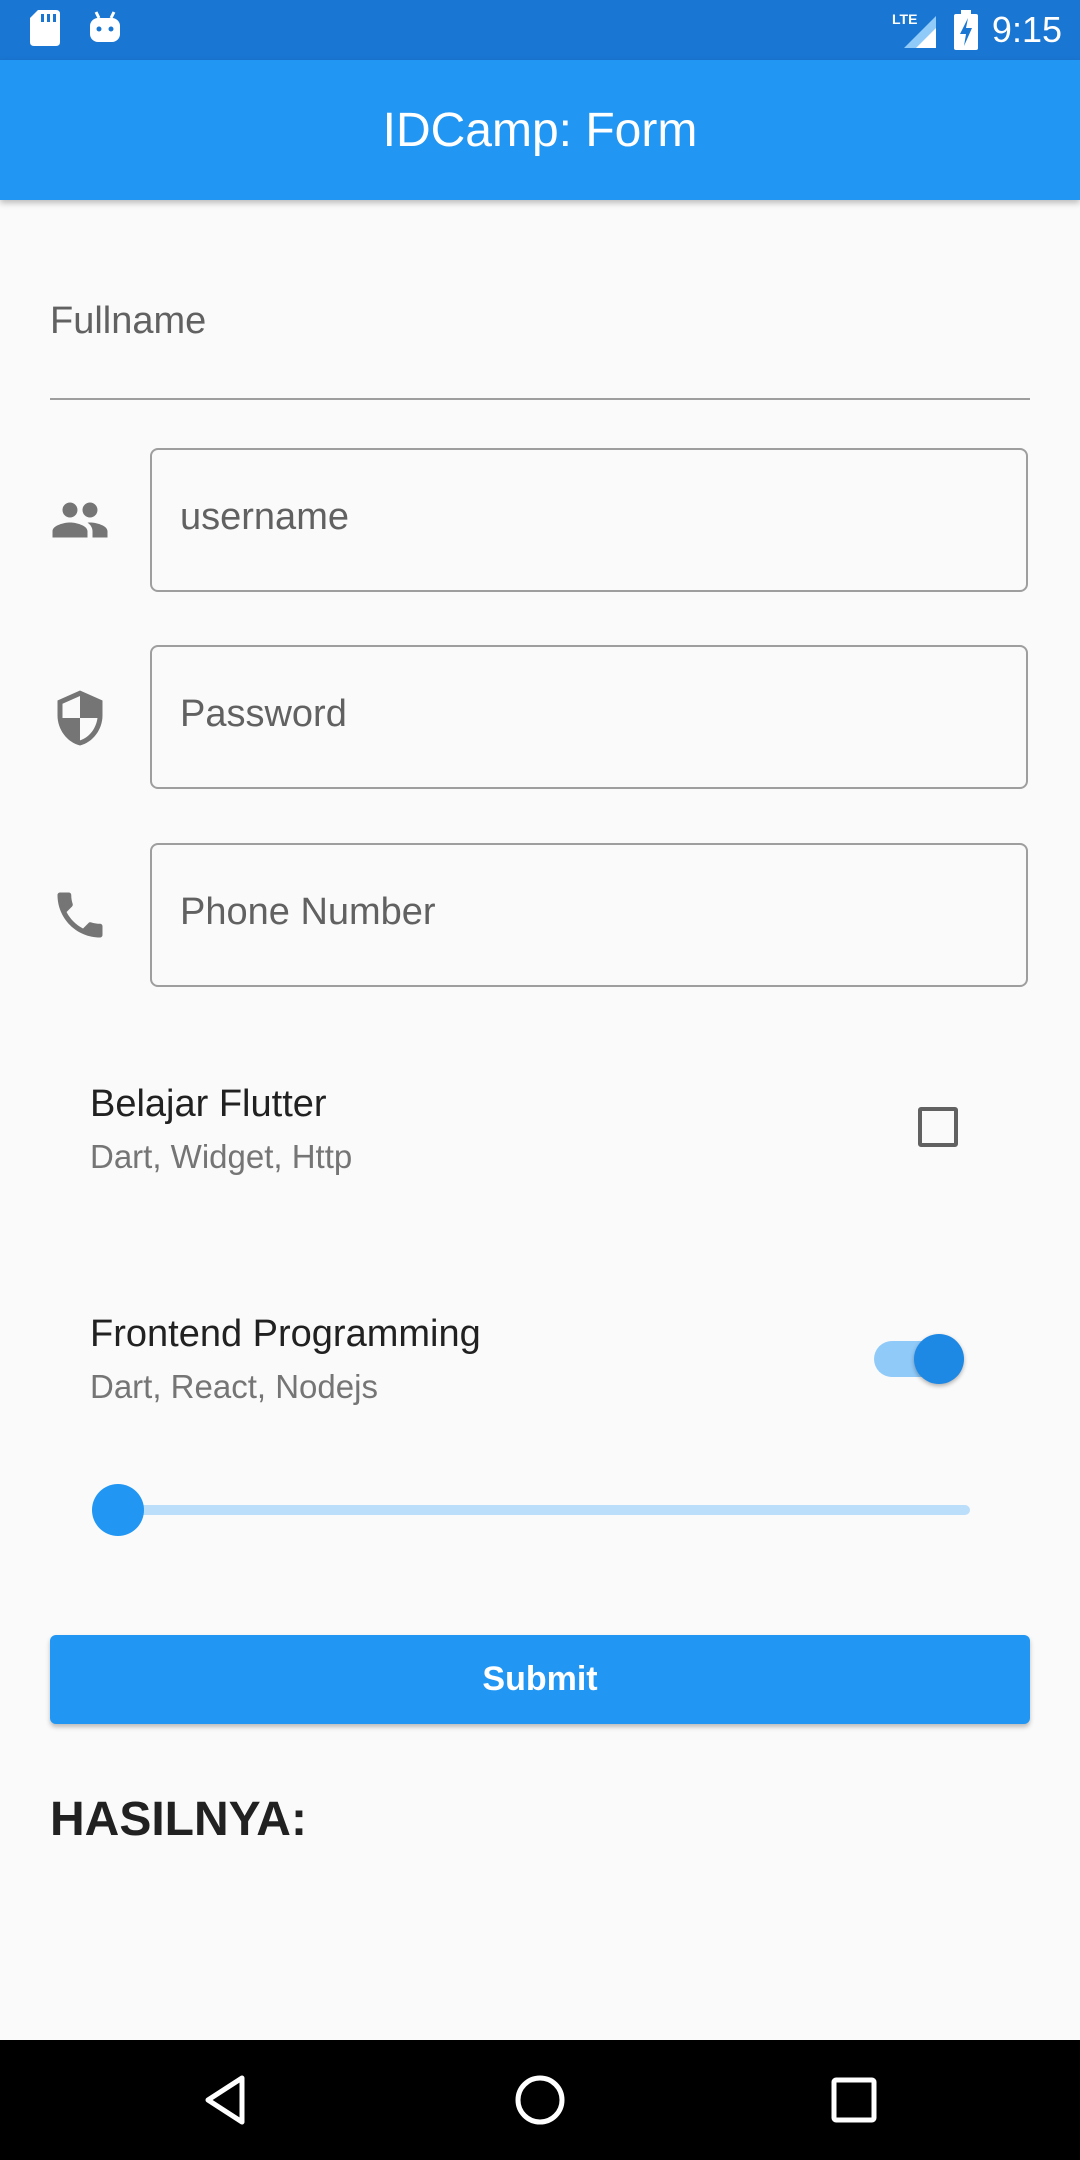 This screenshot has width=1080, height=2160. I want to click on status-time: 9:15, so click(1026, 29).